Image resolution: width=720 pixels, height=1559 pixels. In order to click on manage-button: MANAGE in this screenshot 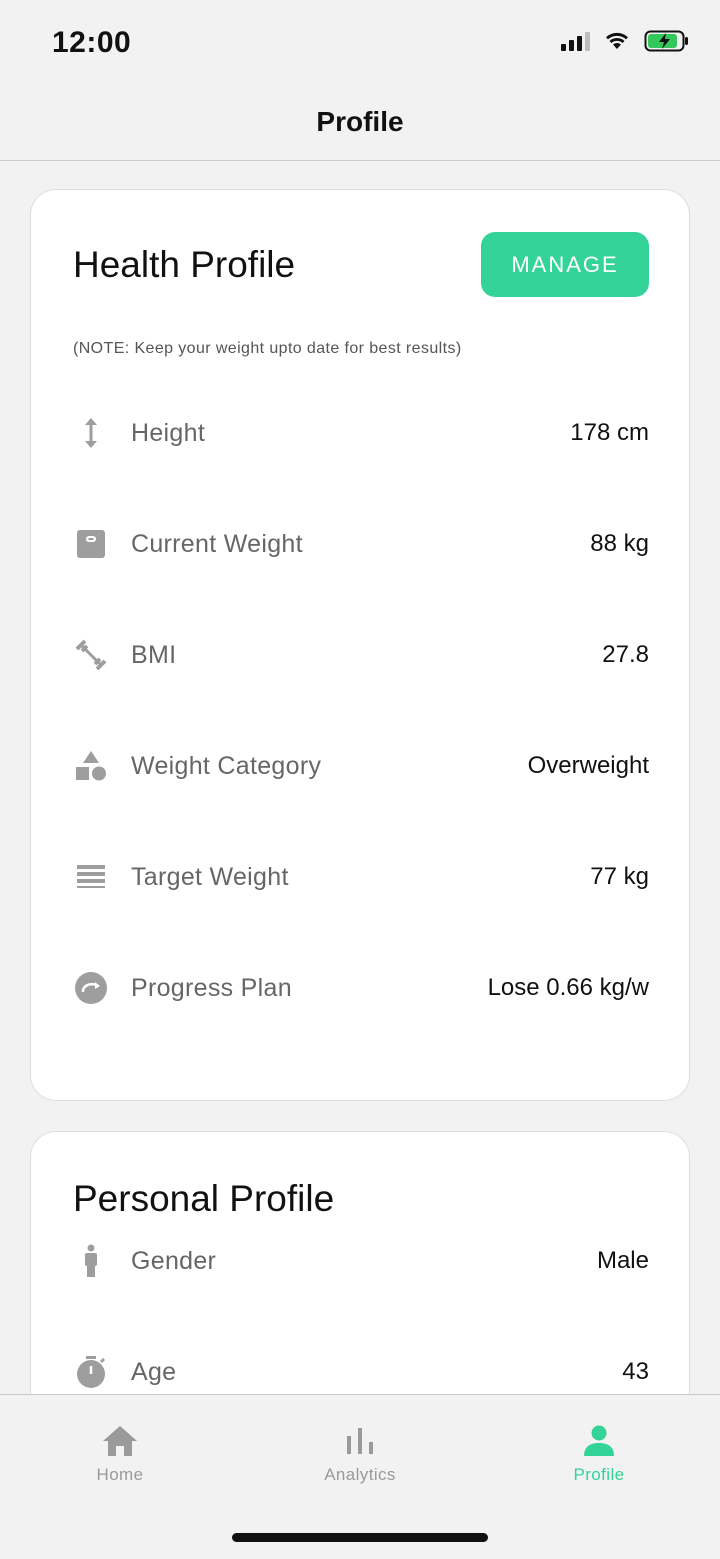, I will do `click(565, 264)`.